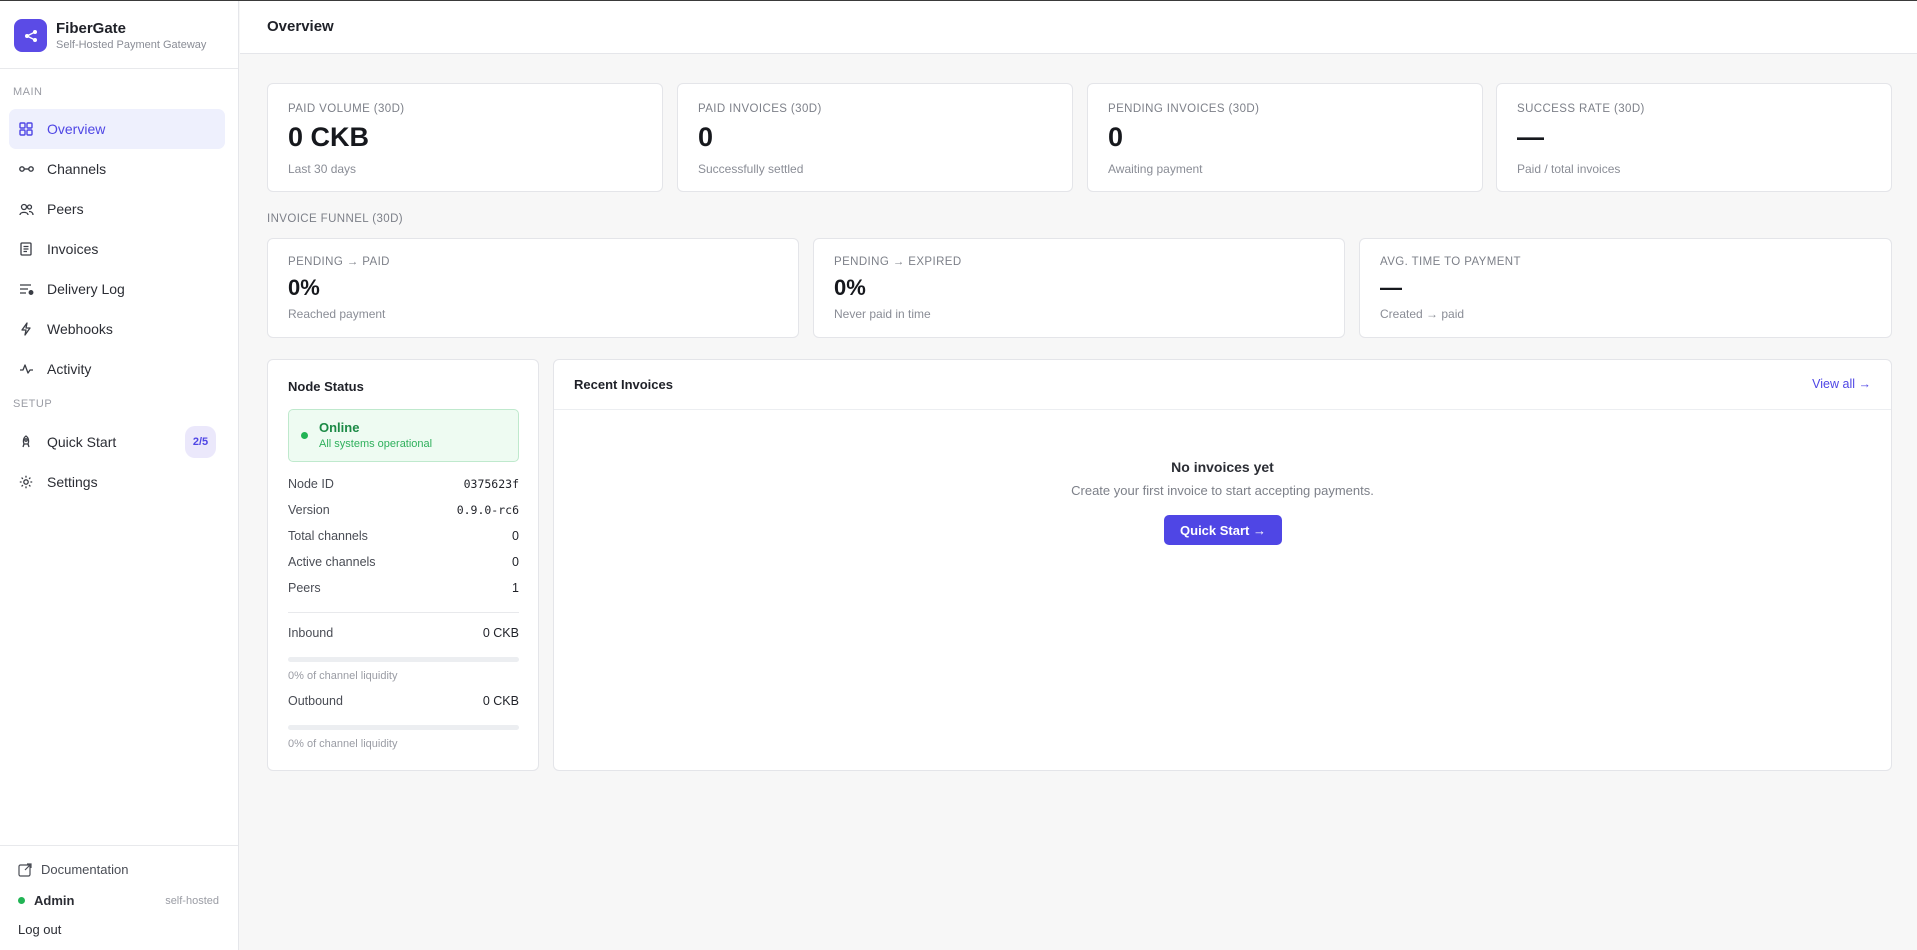 Image resolution: width=1917 pixels, height=950 pixels. Describe the element at coordinates (403, 612) in the screenshot. I see `divider` at that location.